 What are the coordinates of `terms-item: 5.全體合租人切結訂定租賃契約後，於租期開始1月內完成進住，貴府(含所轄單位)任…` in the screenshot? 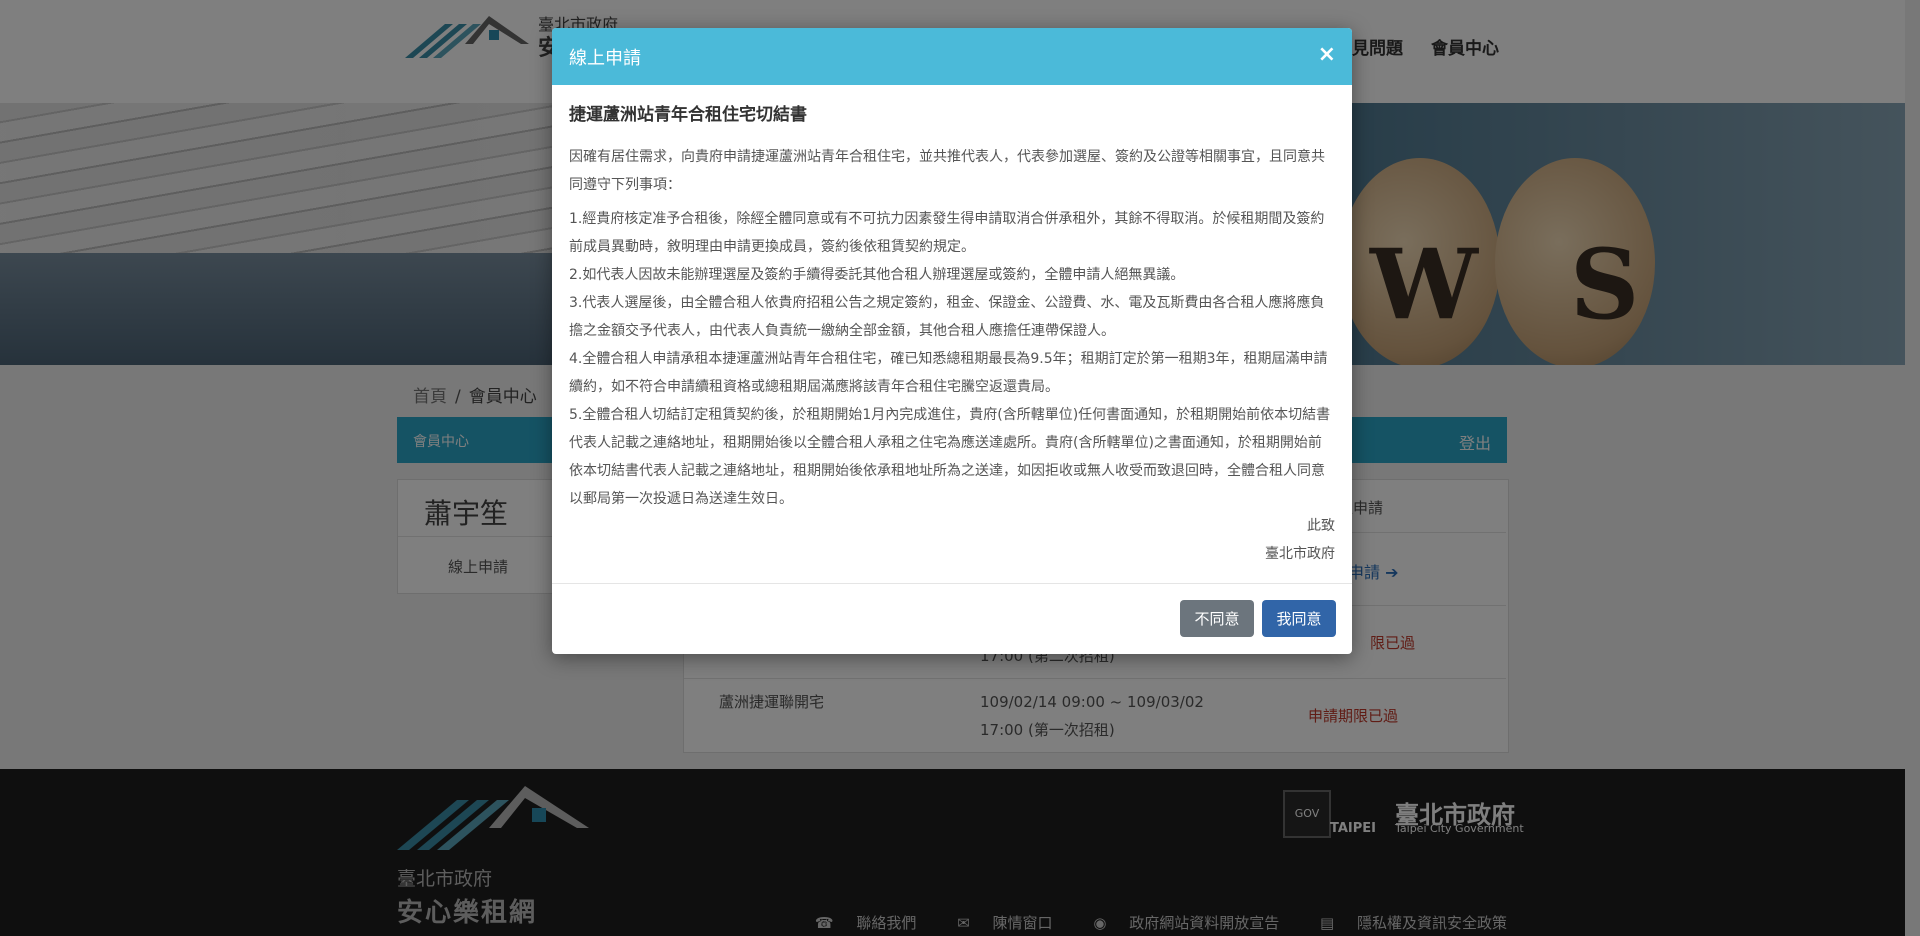 It's located at (950, 457).